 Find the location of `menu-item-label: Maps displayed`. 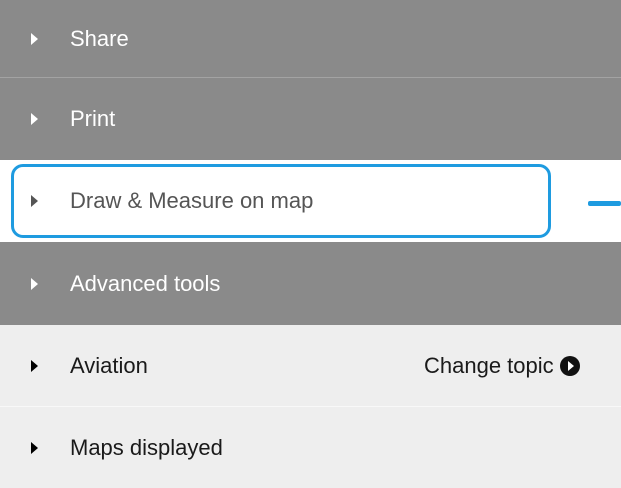

menu-item-label: Maps displayed is located at coordinates (146, 447).